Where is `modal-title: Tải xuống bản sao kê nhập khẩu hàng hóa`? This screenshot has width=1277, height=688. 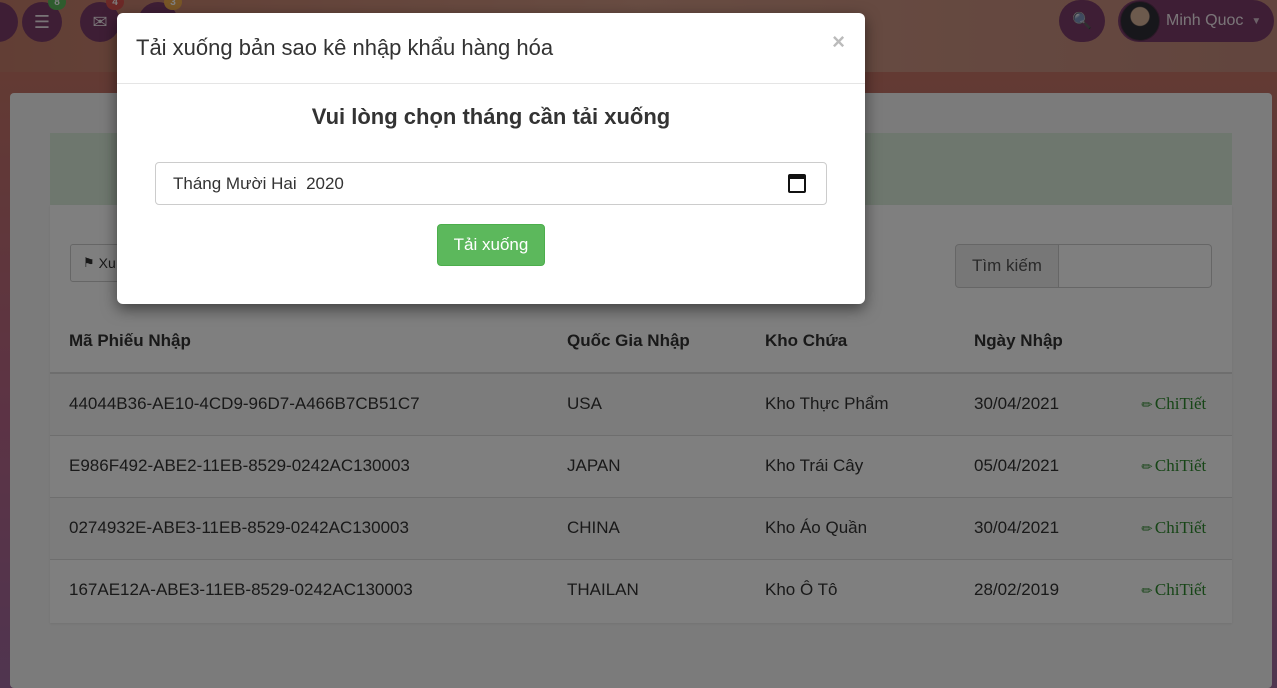
modal-title: Tải xuống bản sao kê nhập khẩu hàng hóa is located at coordinates (345, 47).